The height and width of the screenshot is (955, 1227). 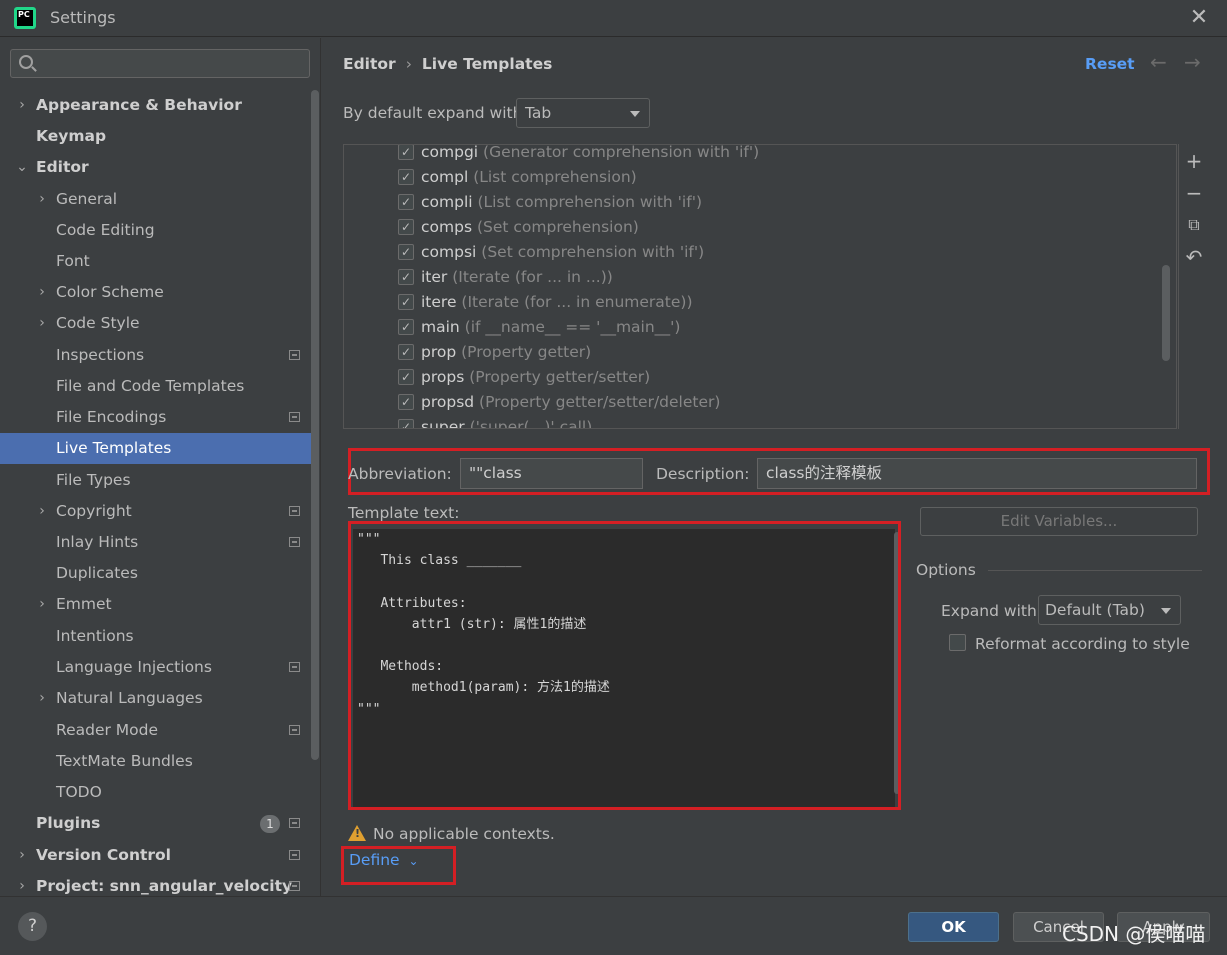 What do you see at coordinates (129, 698) in the screenshot?
I see `sidebar-item-label: Natural Languages` at bounding box center [129, 698].